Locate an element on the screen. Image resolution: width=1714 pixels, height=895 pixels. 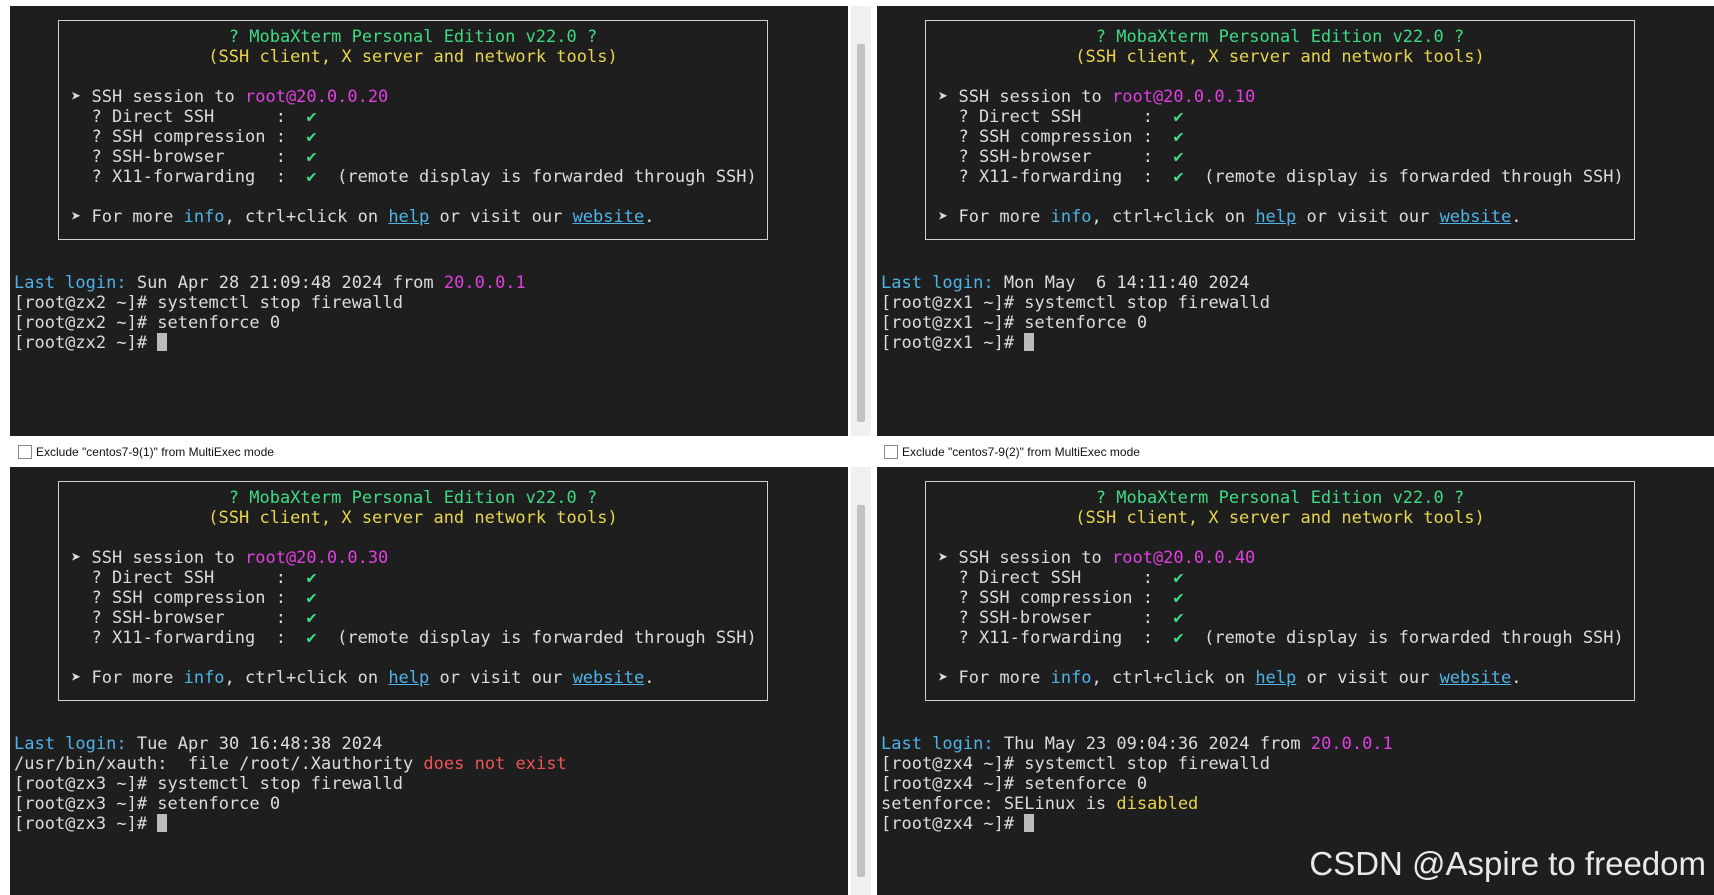
session-host: root@20.0.0.20 is located at coordinates (317, 97).